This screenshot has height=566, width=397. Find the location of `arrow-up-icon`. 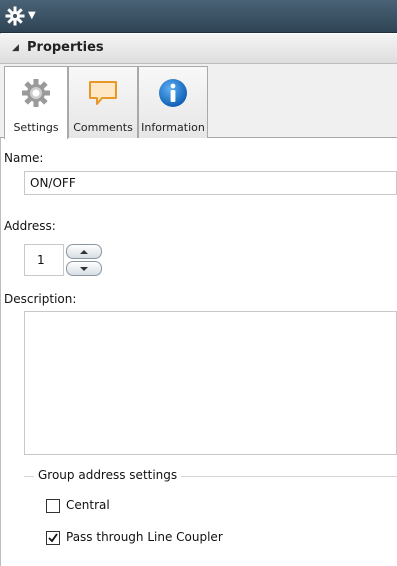

arrow-up-icon is located at coordinates (84, 252).